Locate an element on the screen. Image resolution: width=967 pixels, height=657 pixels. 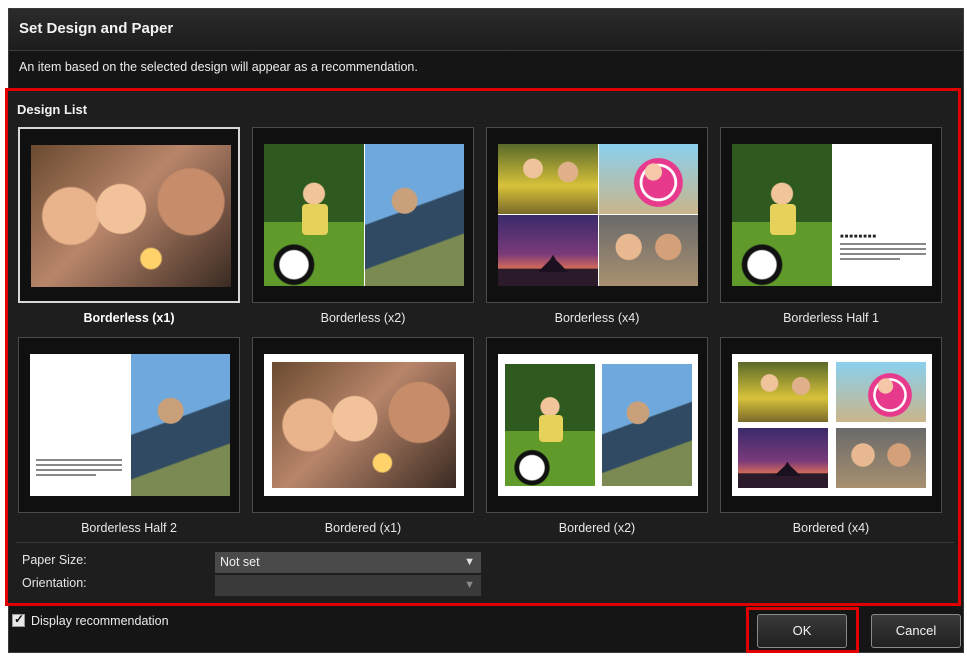
design-tile-borderless-x1 is located at coordinates (129, 215).